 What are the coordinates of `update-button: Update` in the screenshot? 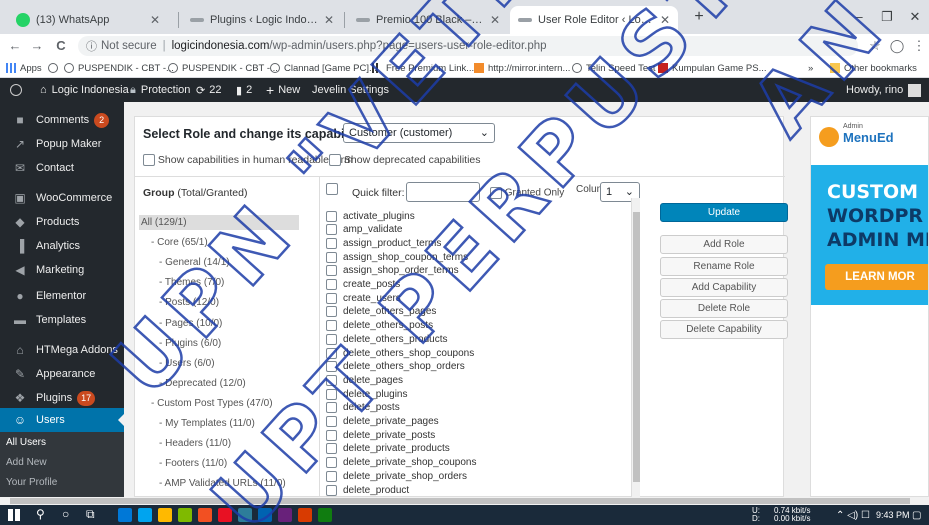 It's located at (724, 212).